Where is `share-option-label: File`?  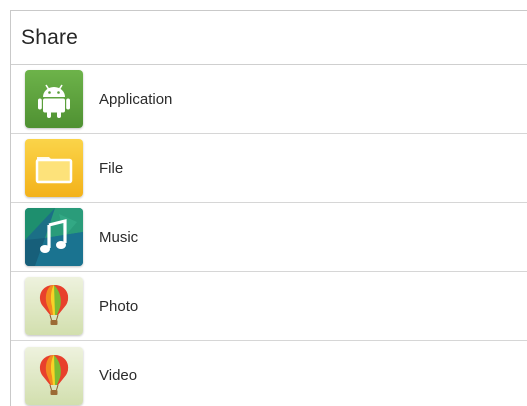 share-option-label: File is located at coordinates (111, 168).